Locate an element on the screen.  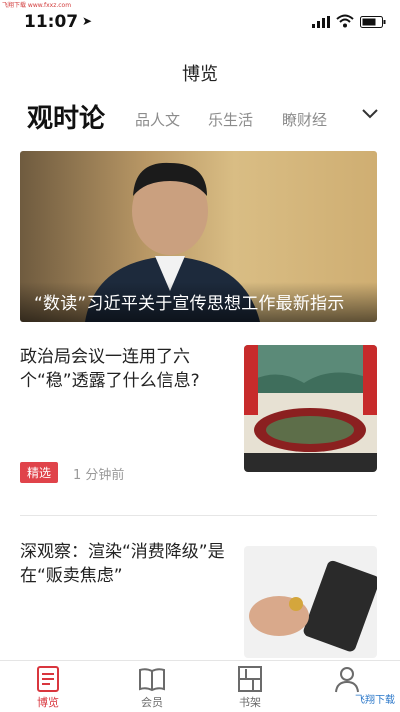
tab-item: 瞭财经 is located at coordinates (304, 119).